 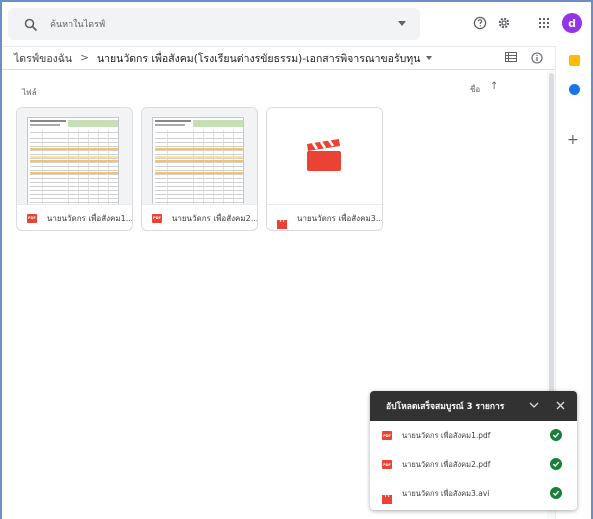 What do you see at coordinates (475, 89) in the screenshot?
I see `sort-by-name: ชื่อ` at bounding box center [475, 89].